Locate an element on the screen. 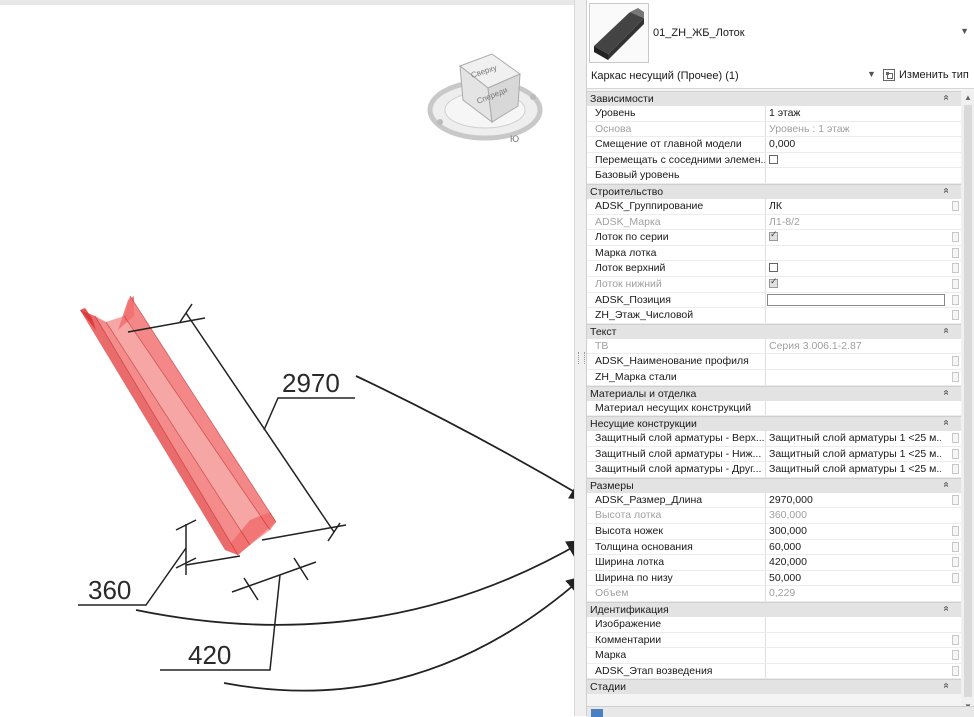  element-filter-dropdown: Каркас несущий (Прочее) (1) is located at coordinates (734, 77).